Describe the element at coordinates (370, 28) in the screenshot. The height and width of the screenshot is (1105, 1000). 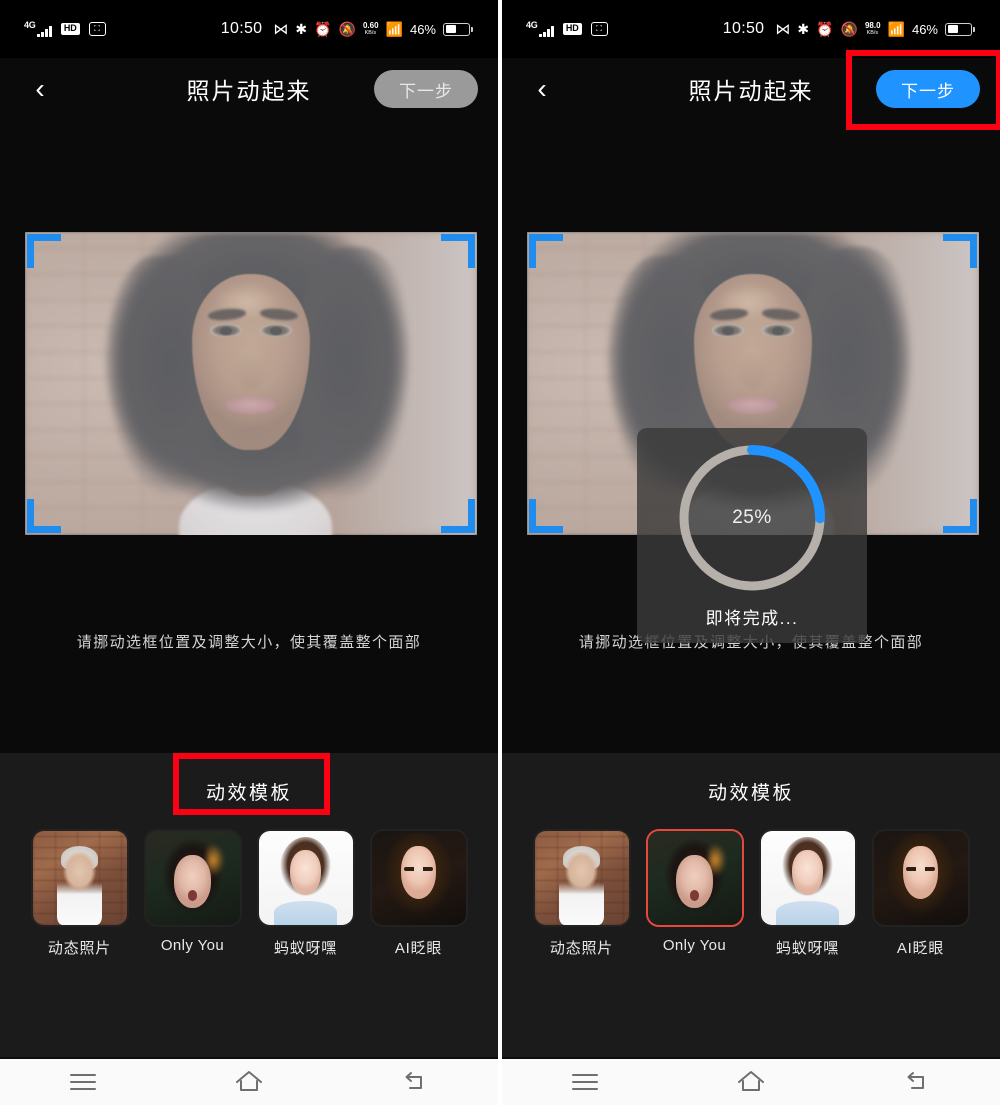
I see `network-speed-indicator: 0.60 KB/s` at that location.